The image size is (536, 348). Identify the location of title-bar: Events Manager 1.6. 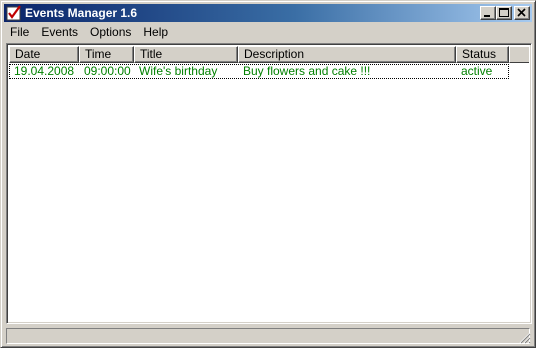
(268, 13).